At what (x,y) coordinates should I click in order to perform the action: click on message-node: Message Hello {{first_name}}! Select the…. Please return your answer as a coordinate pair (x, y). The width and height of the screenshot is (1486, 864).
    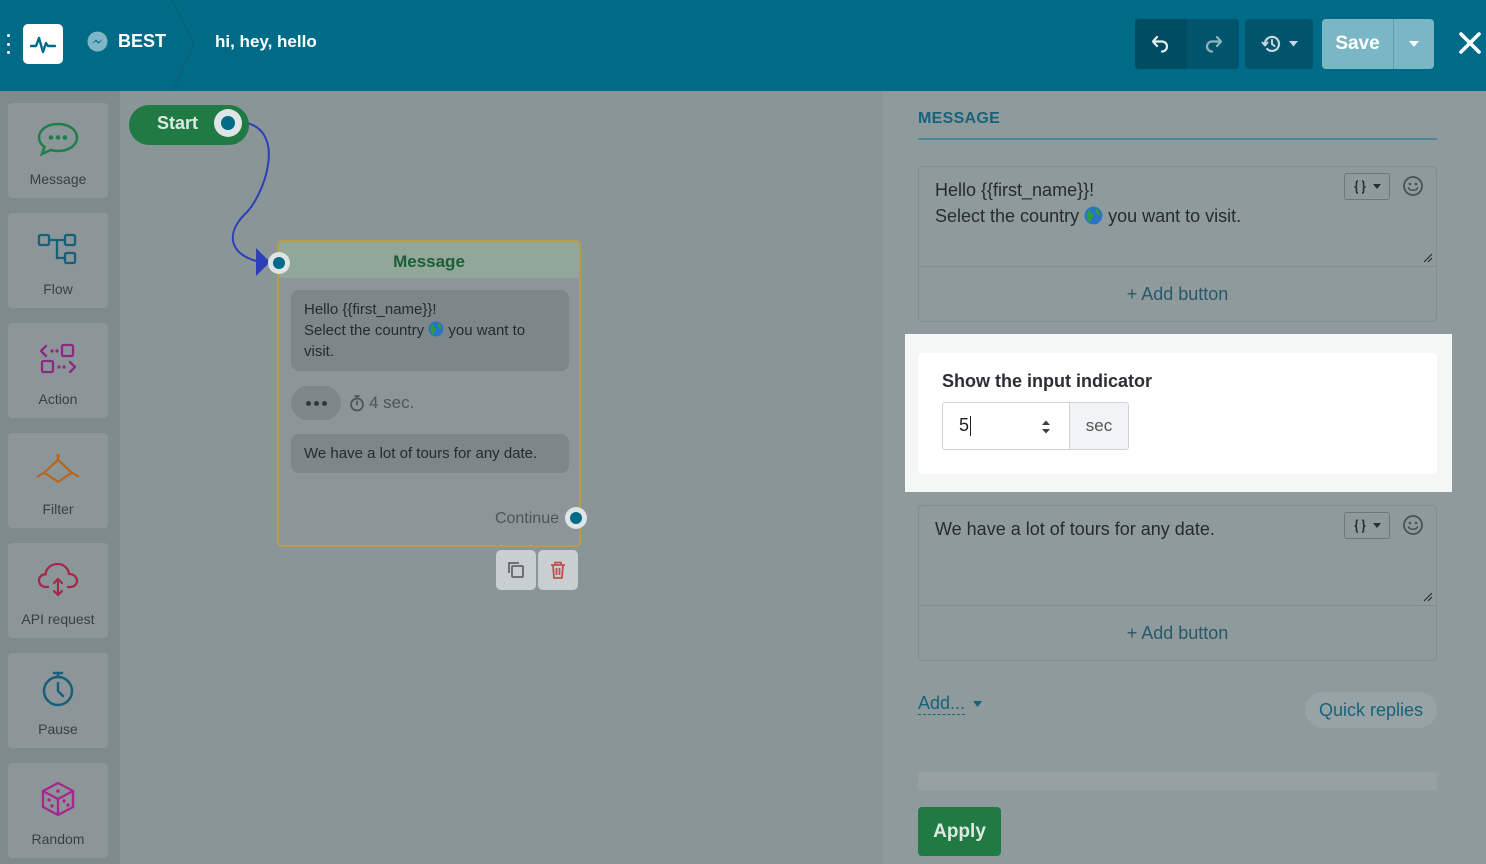
    Looking at the image, I should click on (429, 393).